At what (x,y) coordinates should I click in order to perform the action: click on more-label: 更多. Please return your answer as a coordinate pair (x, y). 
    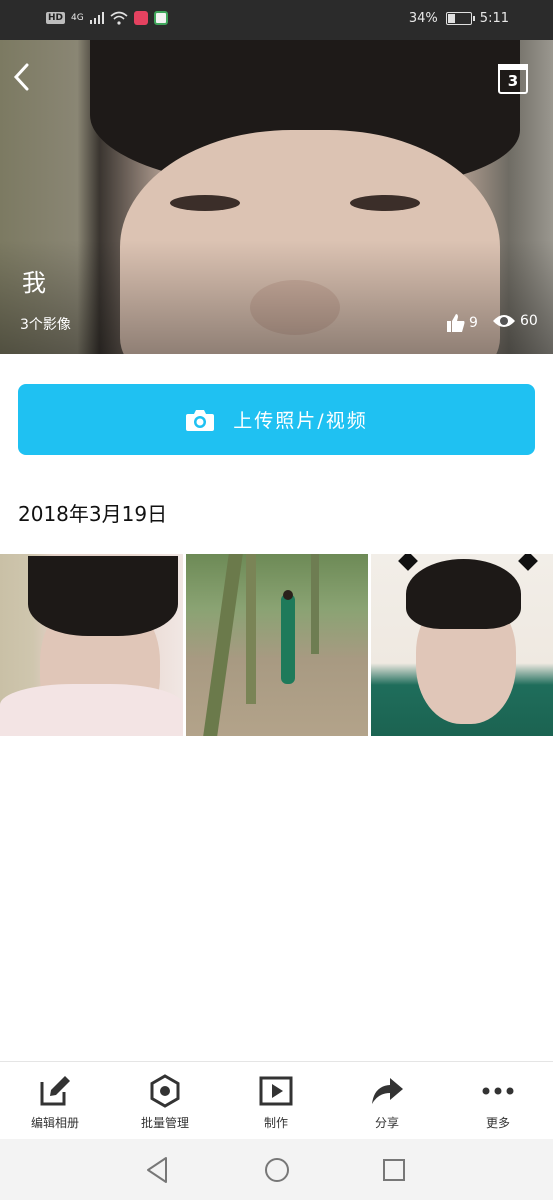
    Looking at the image, I should click on (497, 1123).